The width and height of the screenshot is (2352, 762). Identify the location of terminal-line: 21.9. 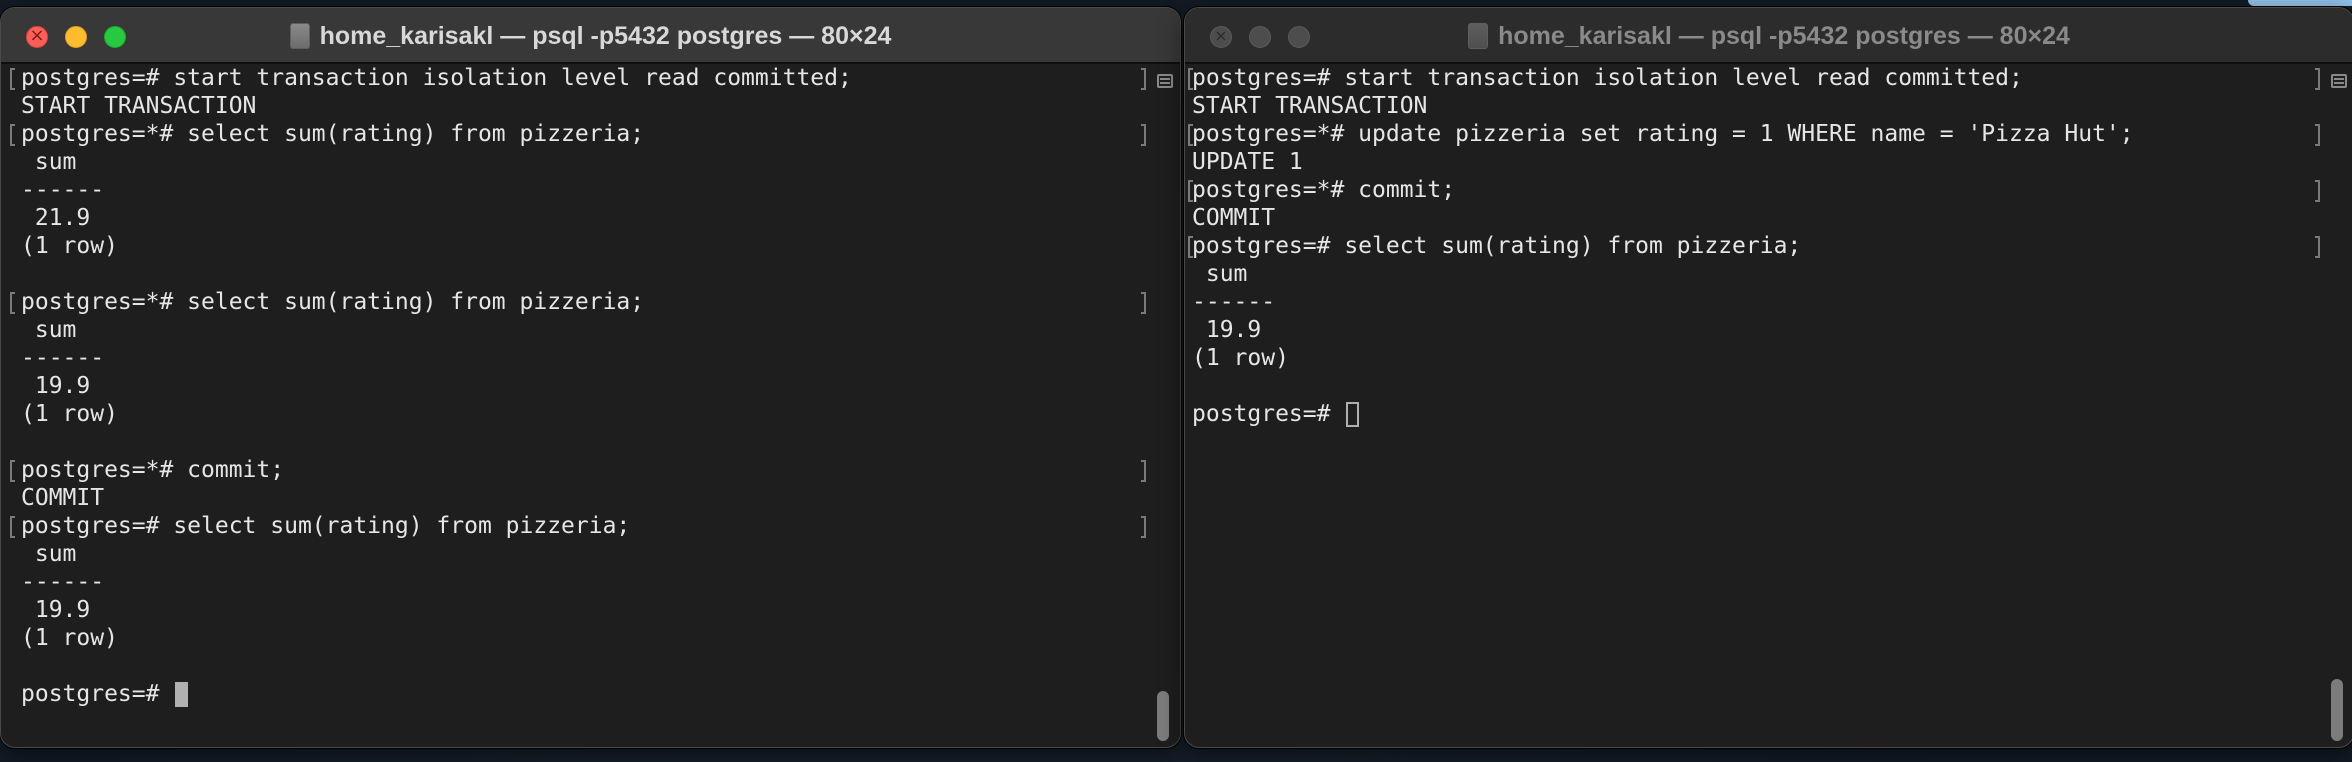
(56, 218).